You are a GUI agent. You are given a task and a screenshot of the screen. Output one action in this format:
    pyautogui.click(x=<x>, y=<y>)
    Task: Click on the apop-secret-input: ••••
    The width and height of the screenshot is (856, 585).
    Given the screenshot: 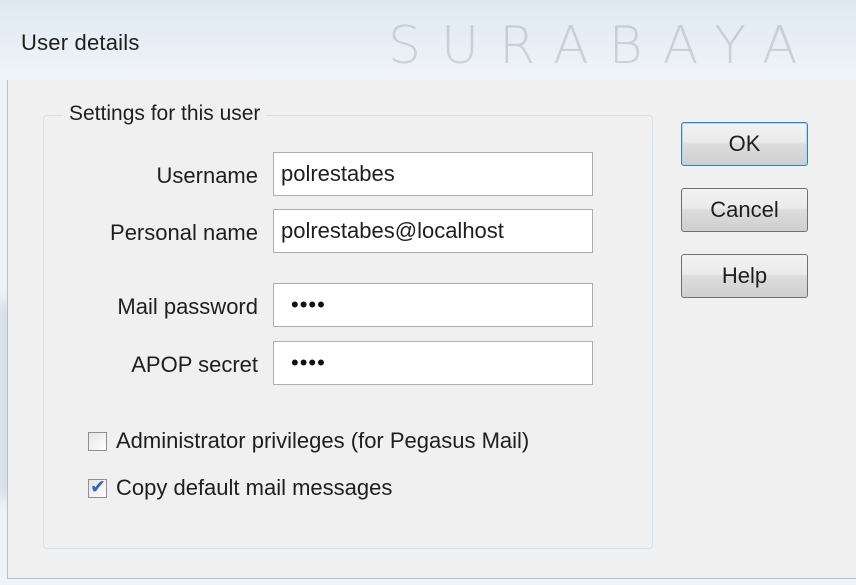 What is the action you would take?
    pyautogui.click(x=433, y=363)
    